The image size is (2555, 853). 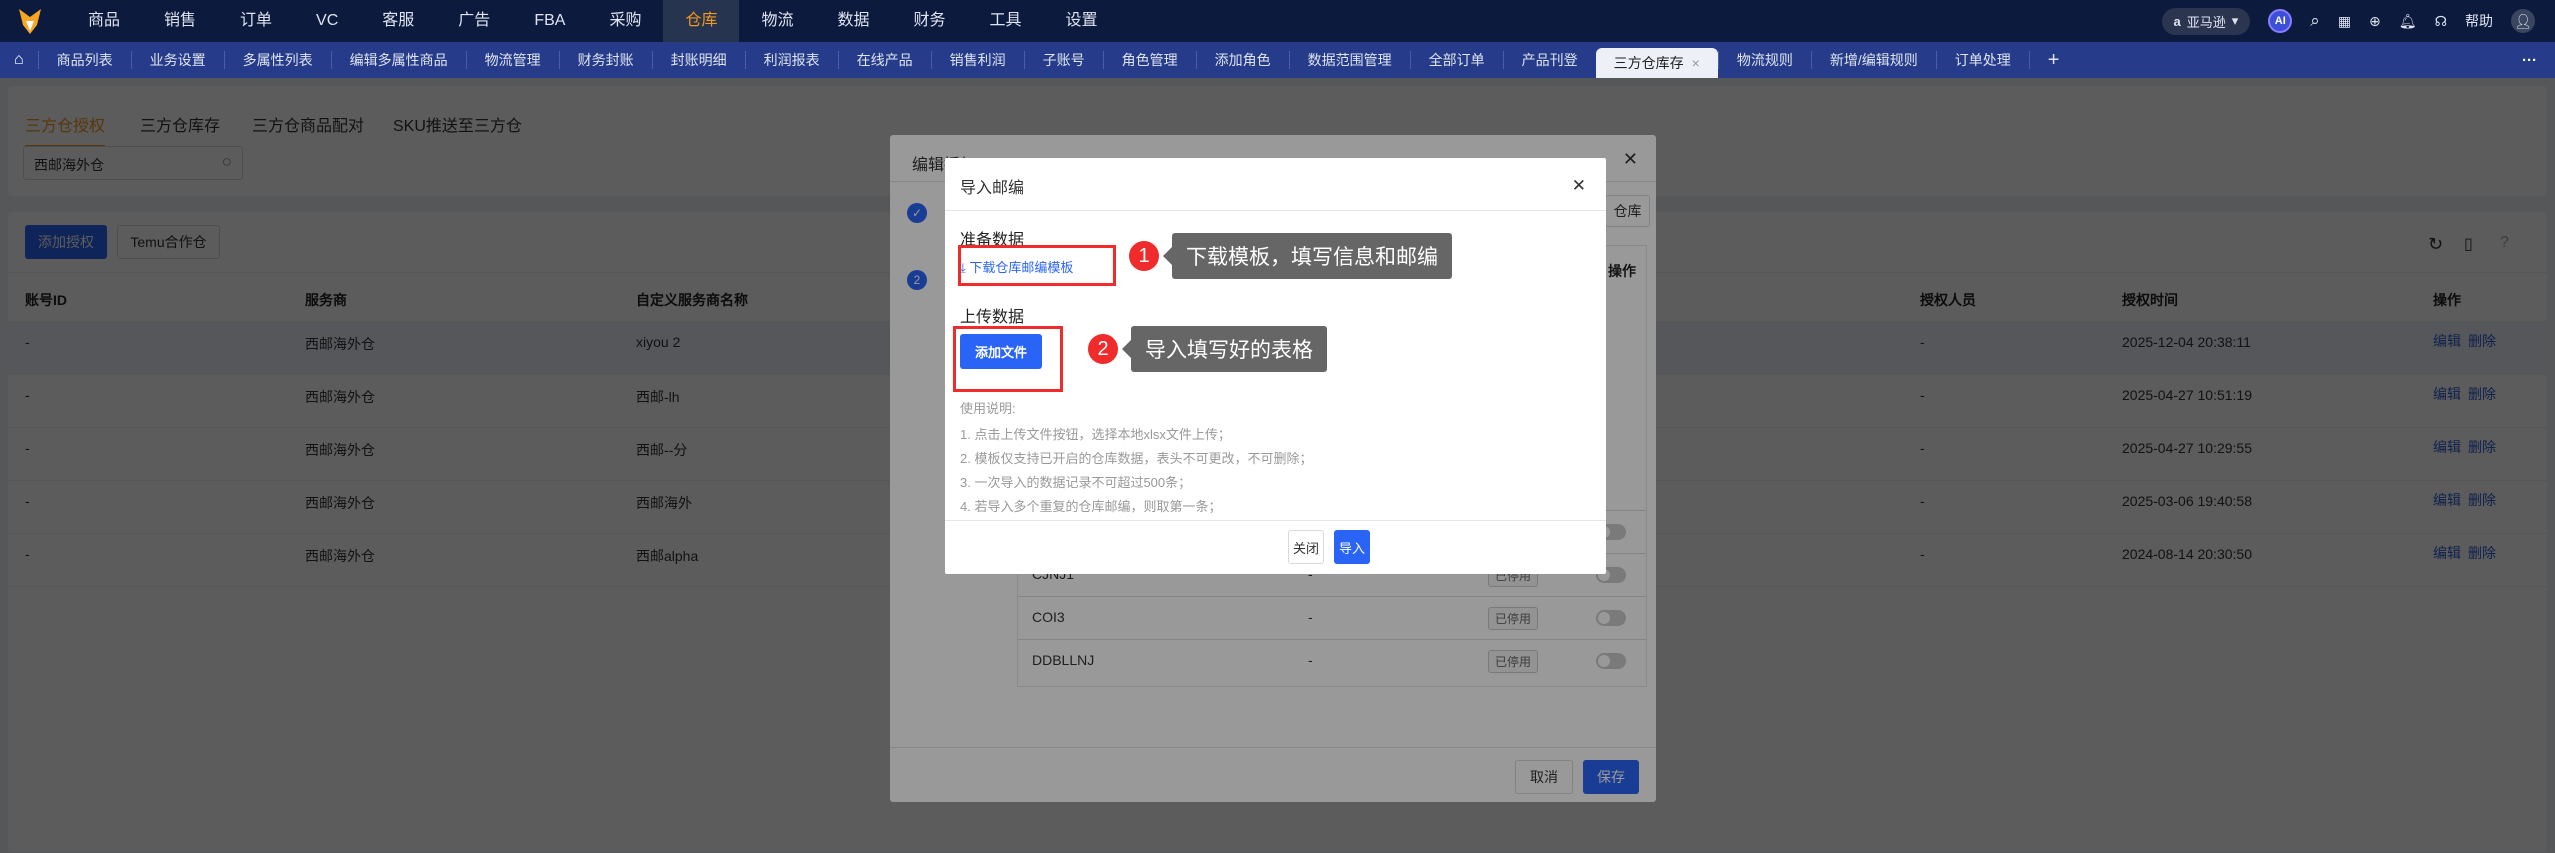 I want to click on top-nav-item: VC, so click(x=327, y=21).